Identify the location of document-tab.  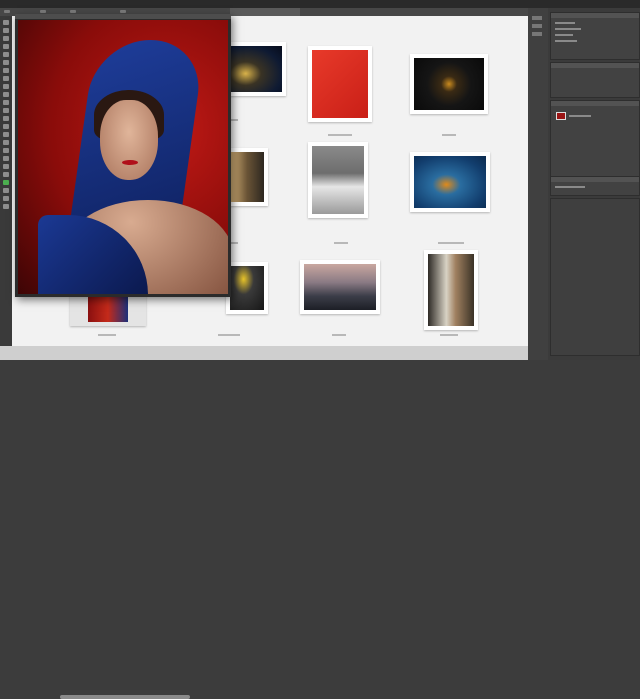
(265, 12).